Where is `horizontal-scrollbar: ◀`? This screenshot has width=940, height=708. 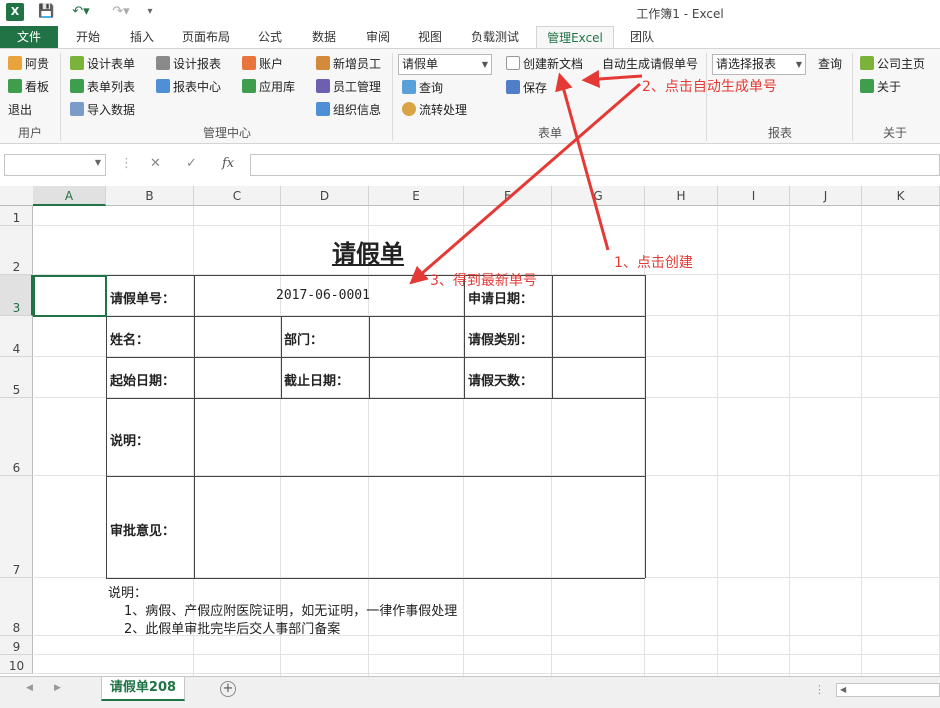
horizontal-scrollbar: ◀ is located at coordinates (888, 690).